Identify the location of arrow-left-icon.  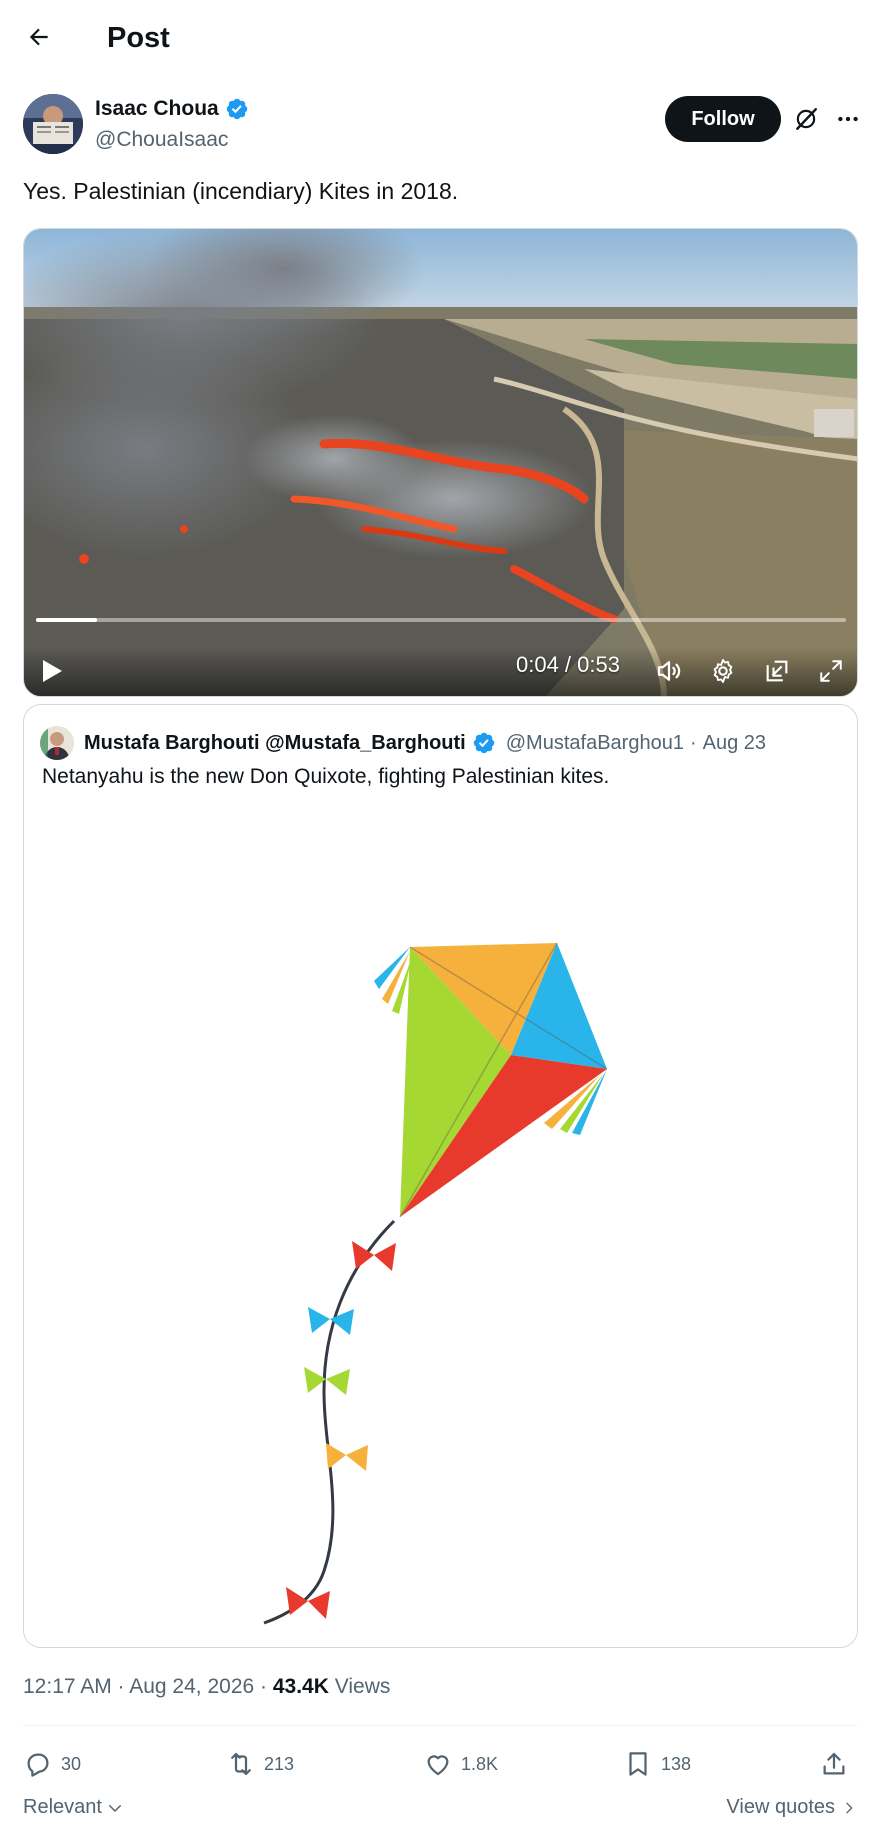
(38, 37).